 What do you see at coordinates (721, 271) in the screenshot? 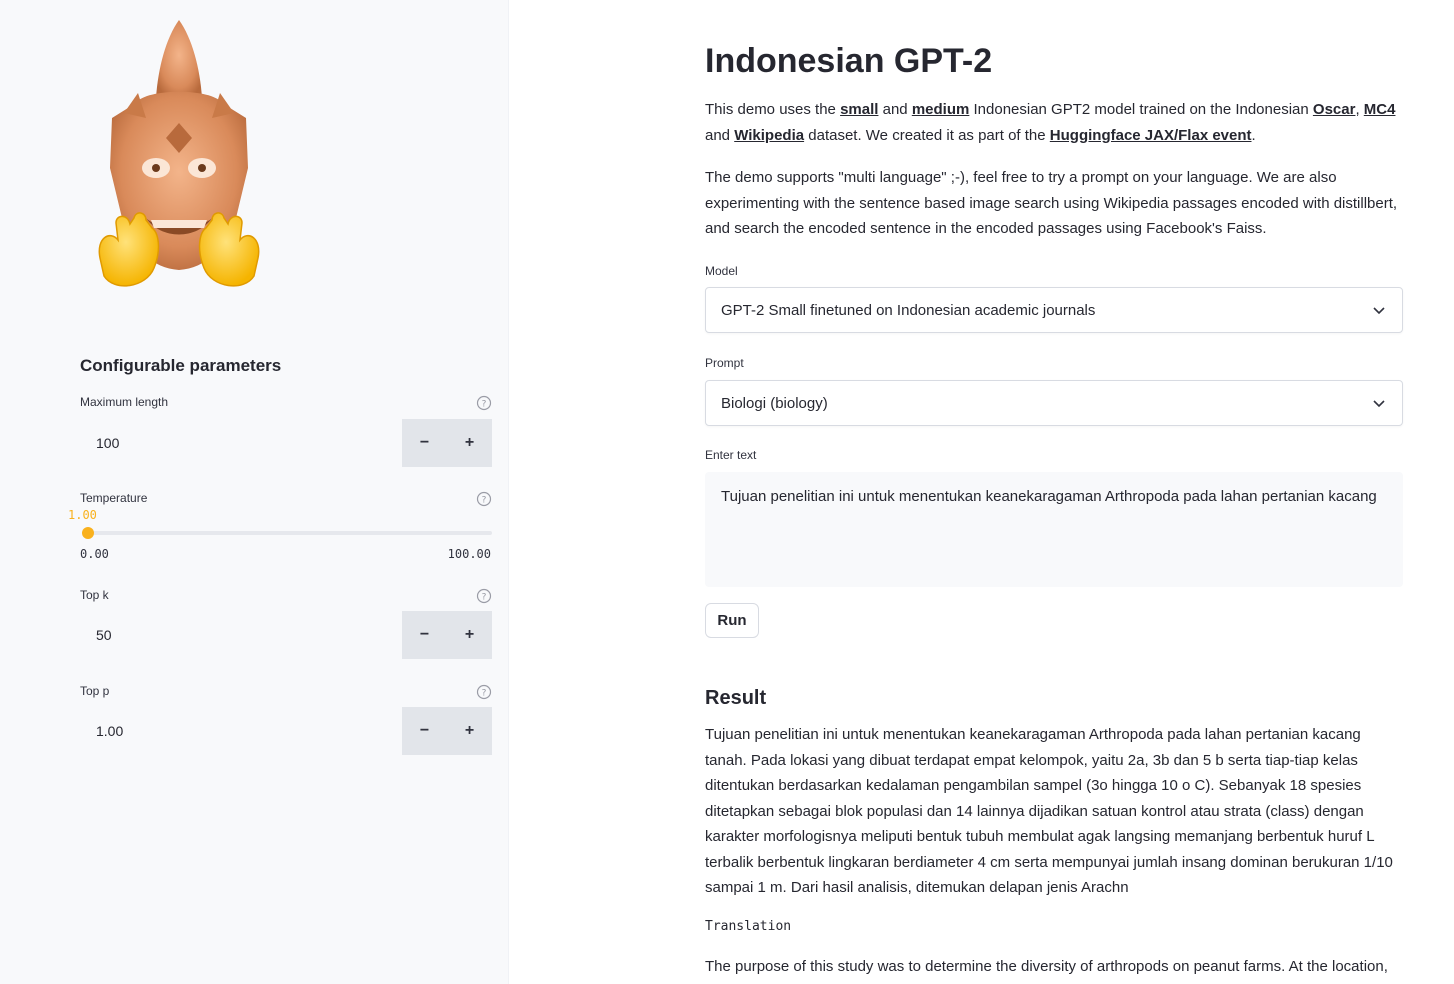
I see `model-label: Model` at bounding box center [721, 271].